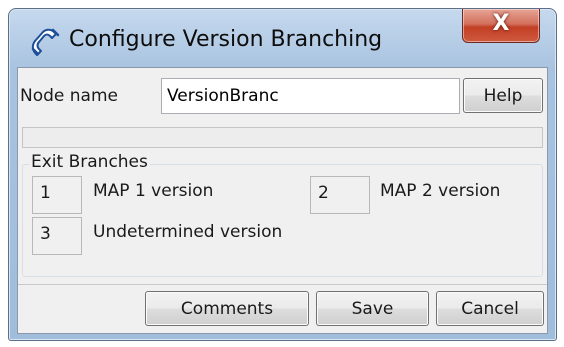 The width and height of the screenshot is (564, 347). What do you see at coordinates (372, 308) in the screenshot?
I see `save-button: Save` at bounding box center [372, 308].